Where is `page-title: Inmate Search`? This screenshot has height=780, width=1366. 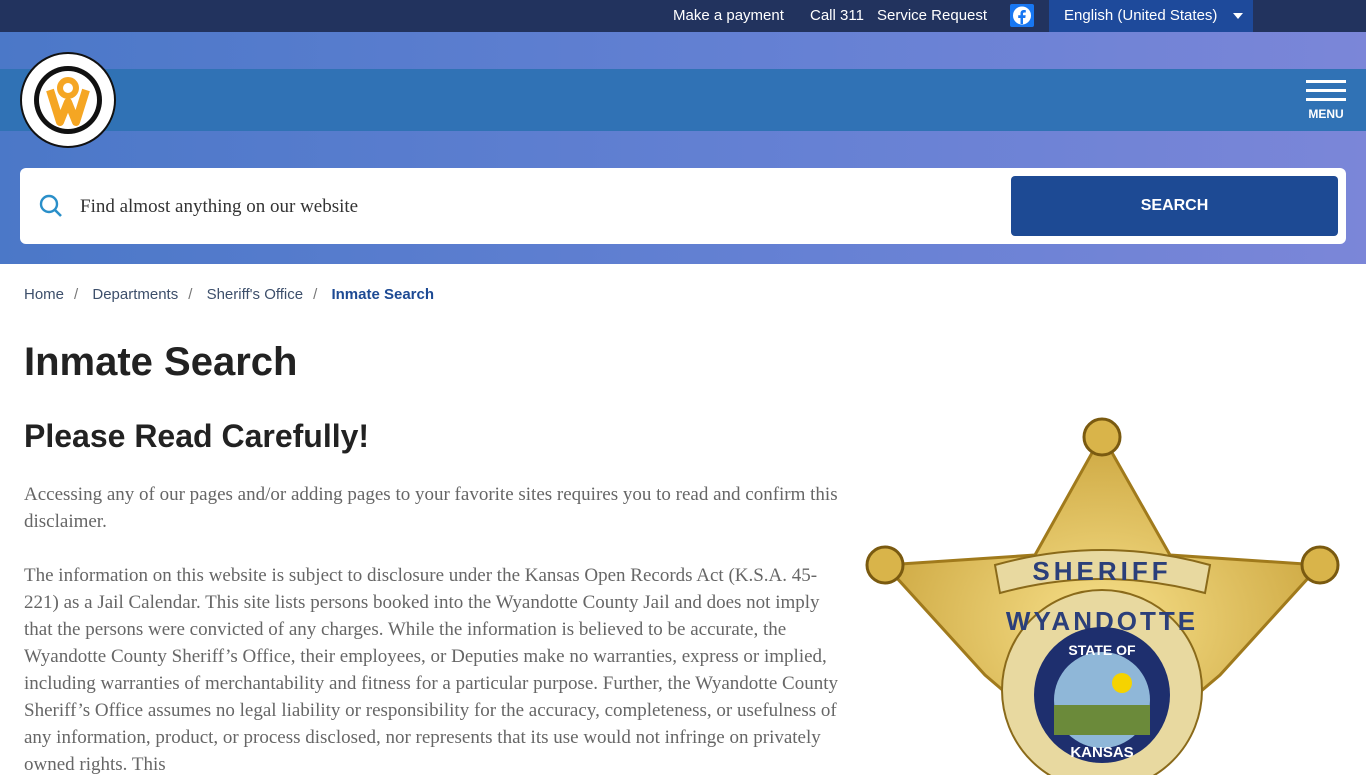
page-title: Inmate Search is located at coordinates (161, 362).